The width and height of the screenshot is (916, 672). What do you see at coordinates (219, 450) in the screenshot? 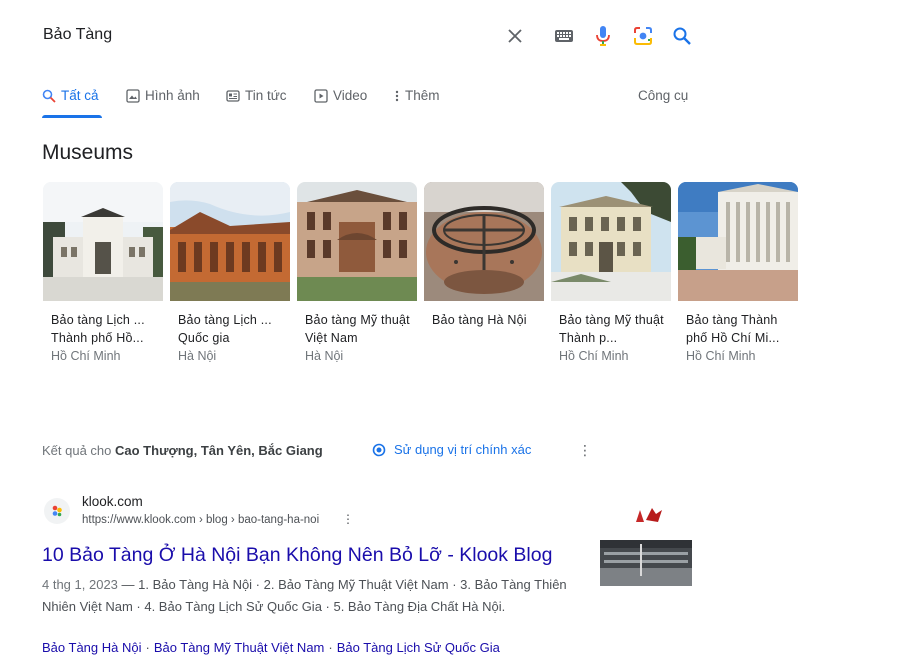
I see `location-place: Cao Thượng, Tân Yên, Bắc Giang` at bounding box center [219, 450].